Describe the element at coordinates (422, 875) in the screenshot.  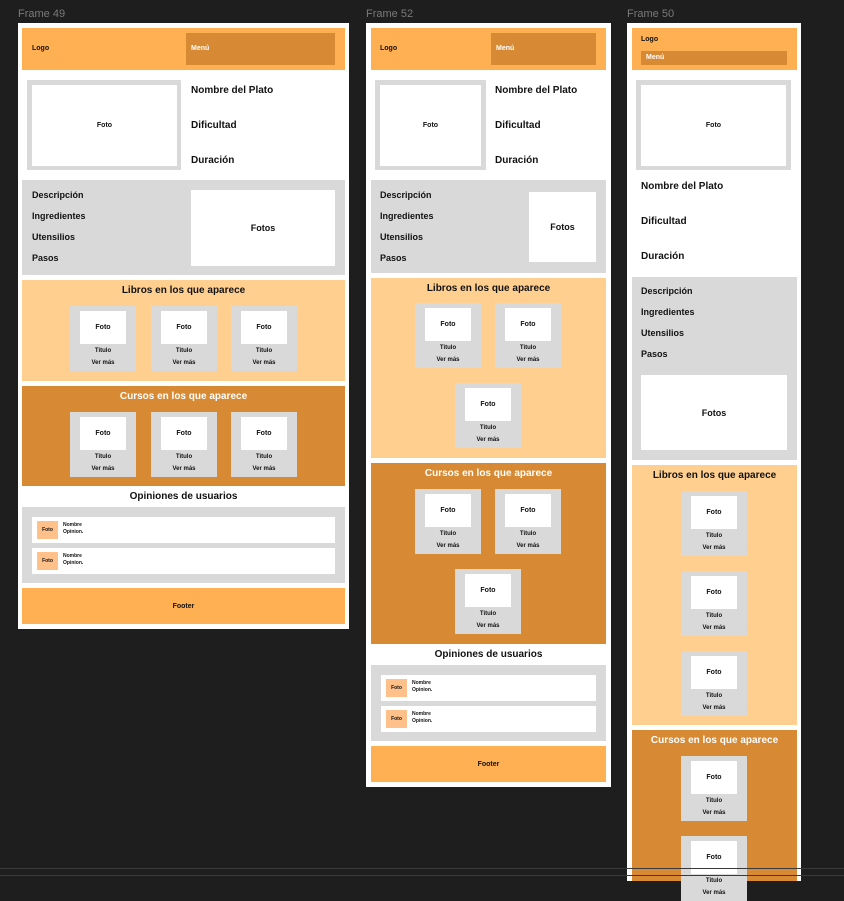
I see `divider-line` at that location.